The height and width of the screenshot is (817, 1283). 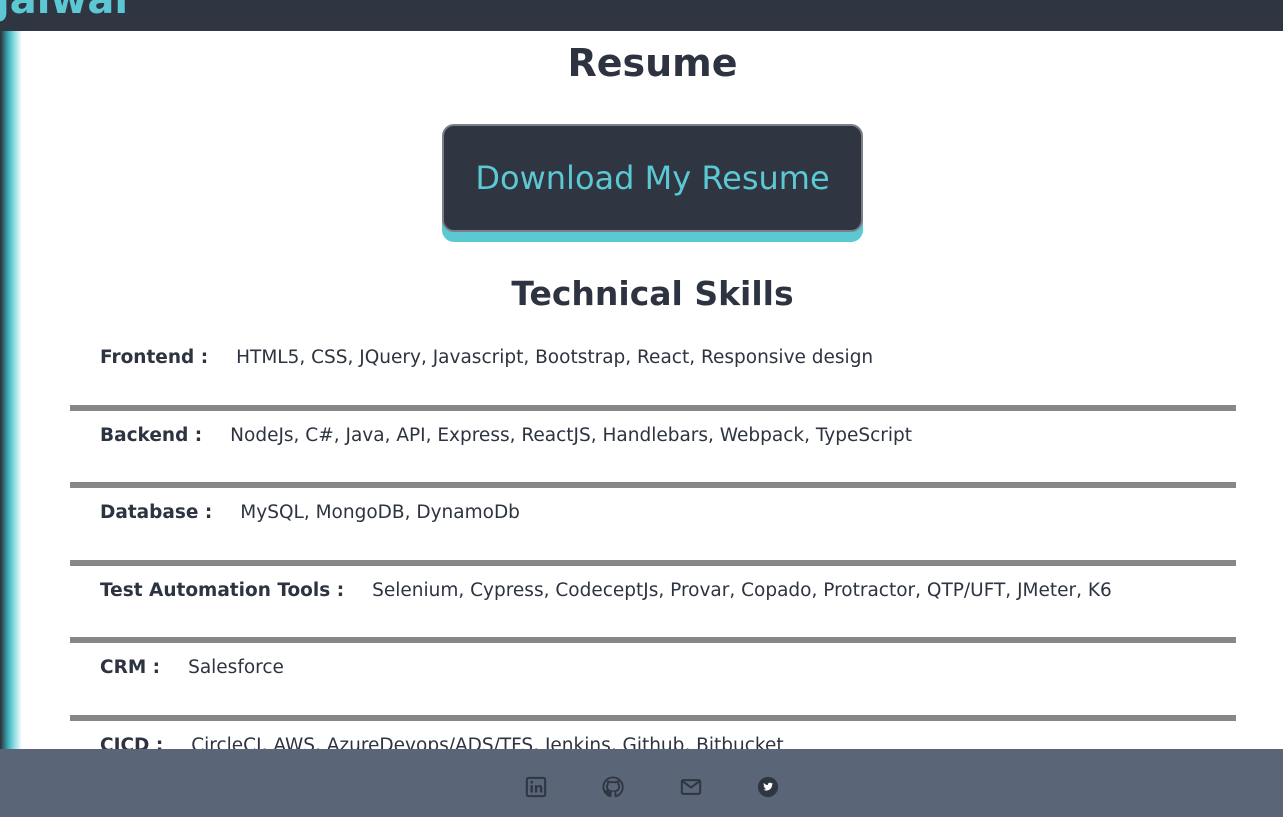 What do you see at coordinates (691, 787) in the screenshot?
I see `mail-icon` at bounding box center [691, 787].